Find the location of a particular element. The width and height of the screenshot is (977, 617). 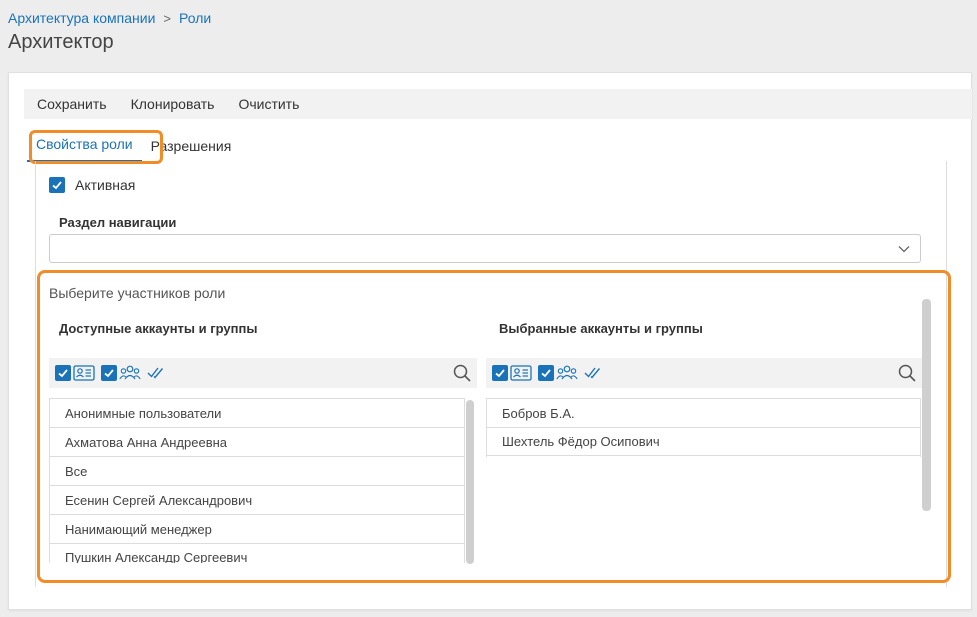

list-item: Нанимающий менеджер is located at coordinates (257, 528).